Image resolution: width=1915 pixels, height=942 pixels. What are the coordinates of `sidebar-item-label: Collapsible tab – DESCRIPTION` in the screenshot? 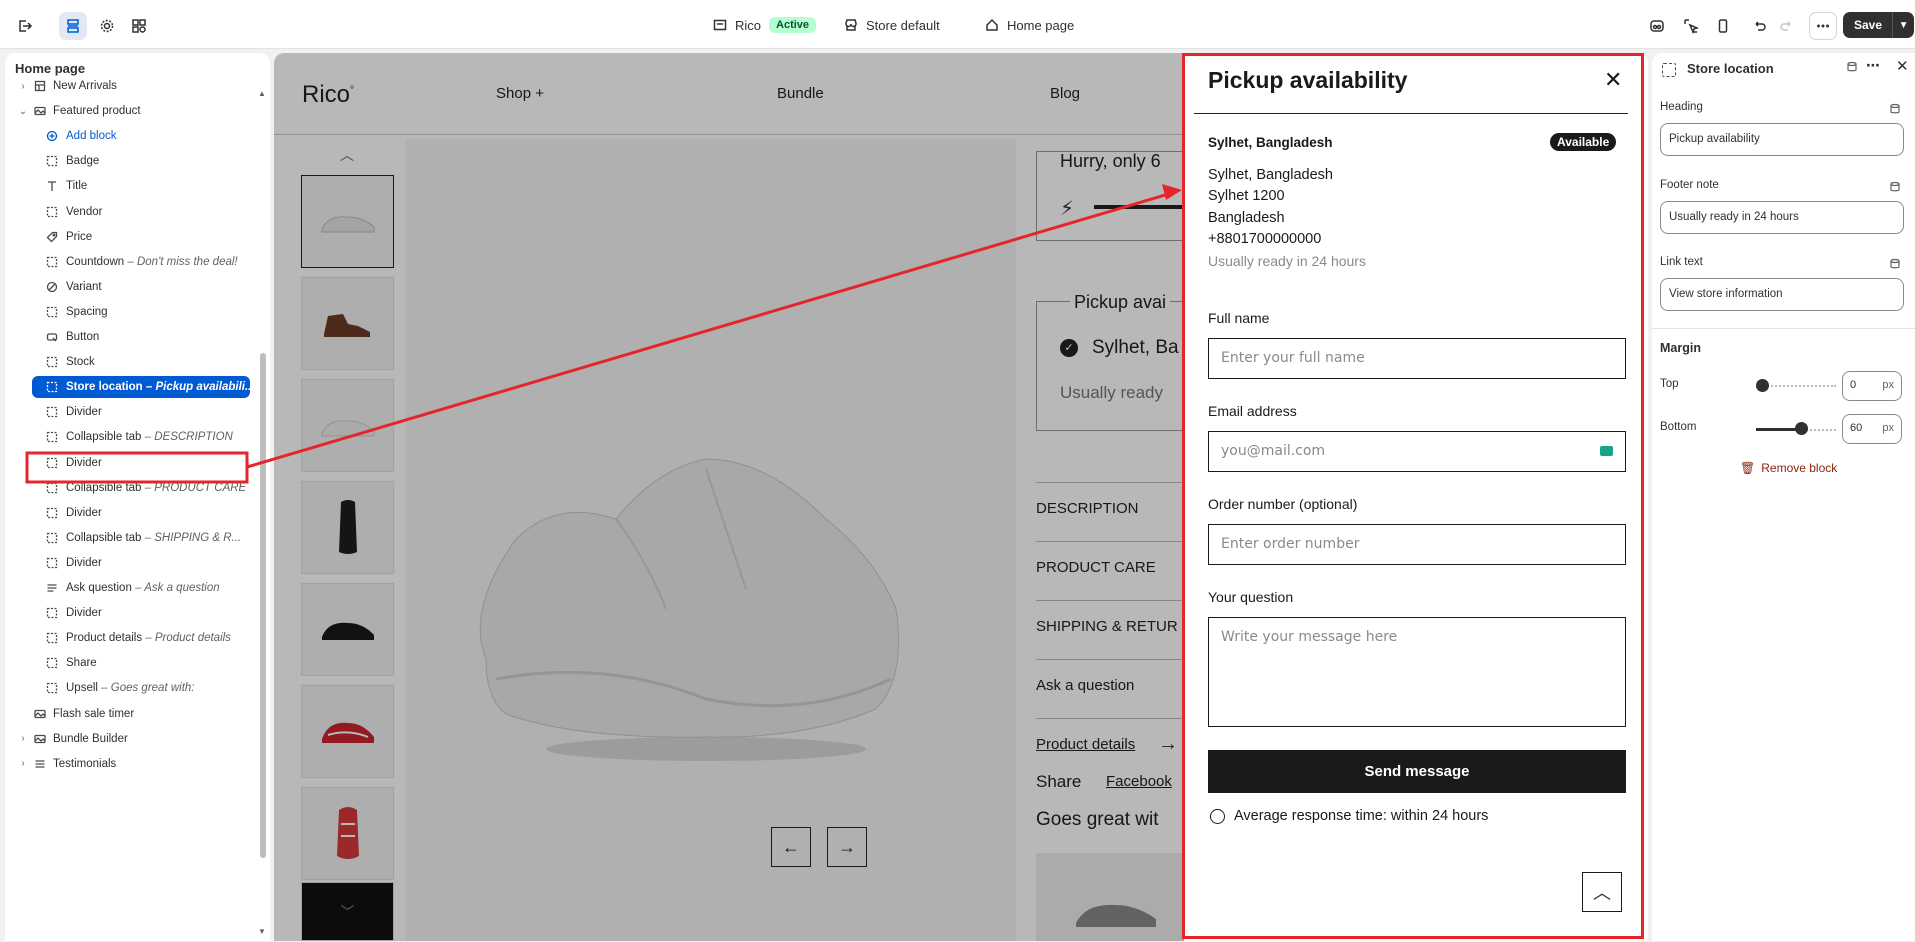 It's located at (149, 437).